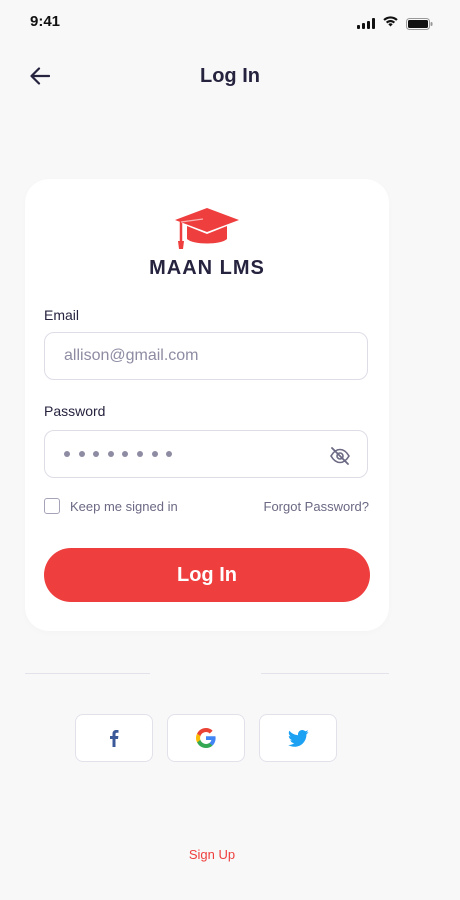 Image resolution: width=460 pixels, height=900 pixels. I want to click on facebook-icon, so click(114, 738).